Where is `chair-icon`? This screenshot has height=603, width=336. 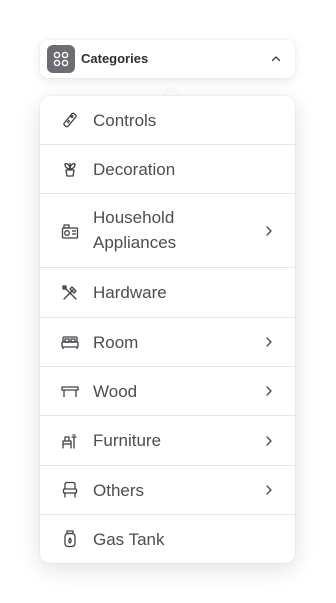 chair-icon is located at coordinates (70, 490).